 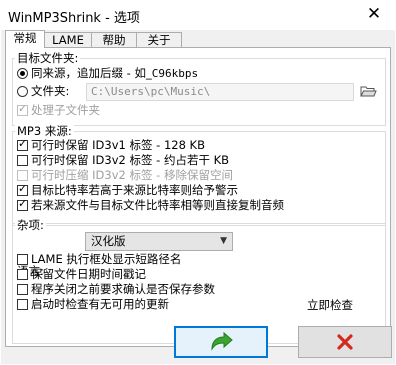 I want to click on check-updates-box, so click(x=22, y=304).